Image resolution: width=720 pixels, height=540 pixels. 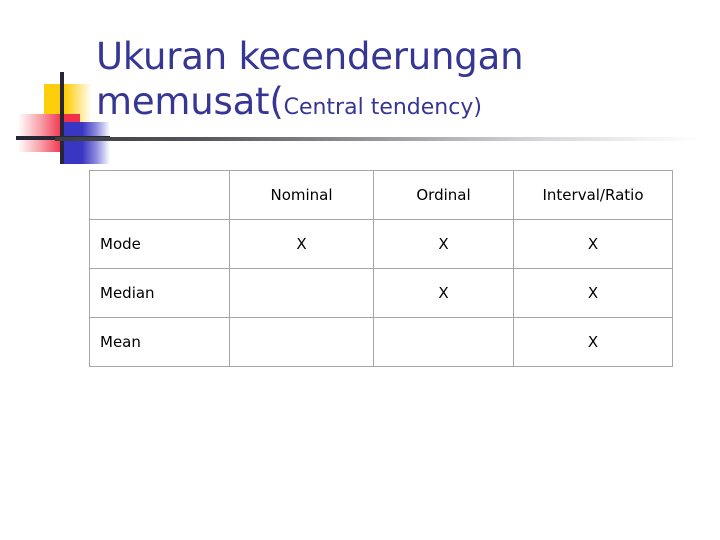 I want to click on row-label-mean: Mean, so click(x=159, y=342).